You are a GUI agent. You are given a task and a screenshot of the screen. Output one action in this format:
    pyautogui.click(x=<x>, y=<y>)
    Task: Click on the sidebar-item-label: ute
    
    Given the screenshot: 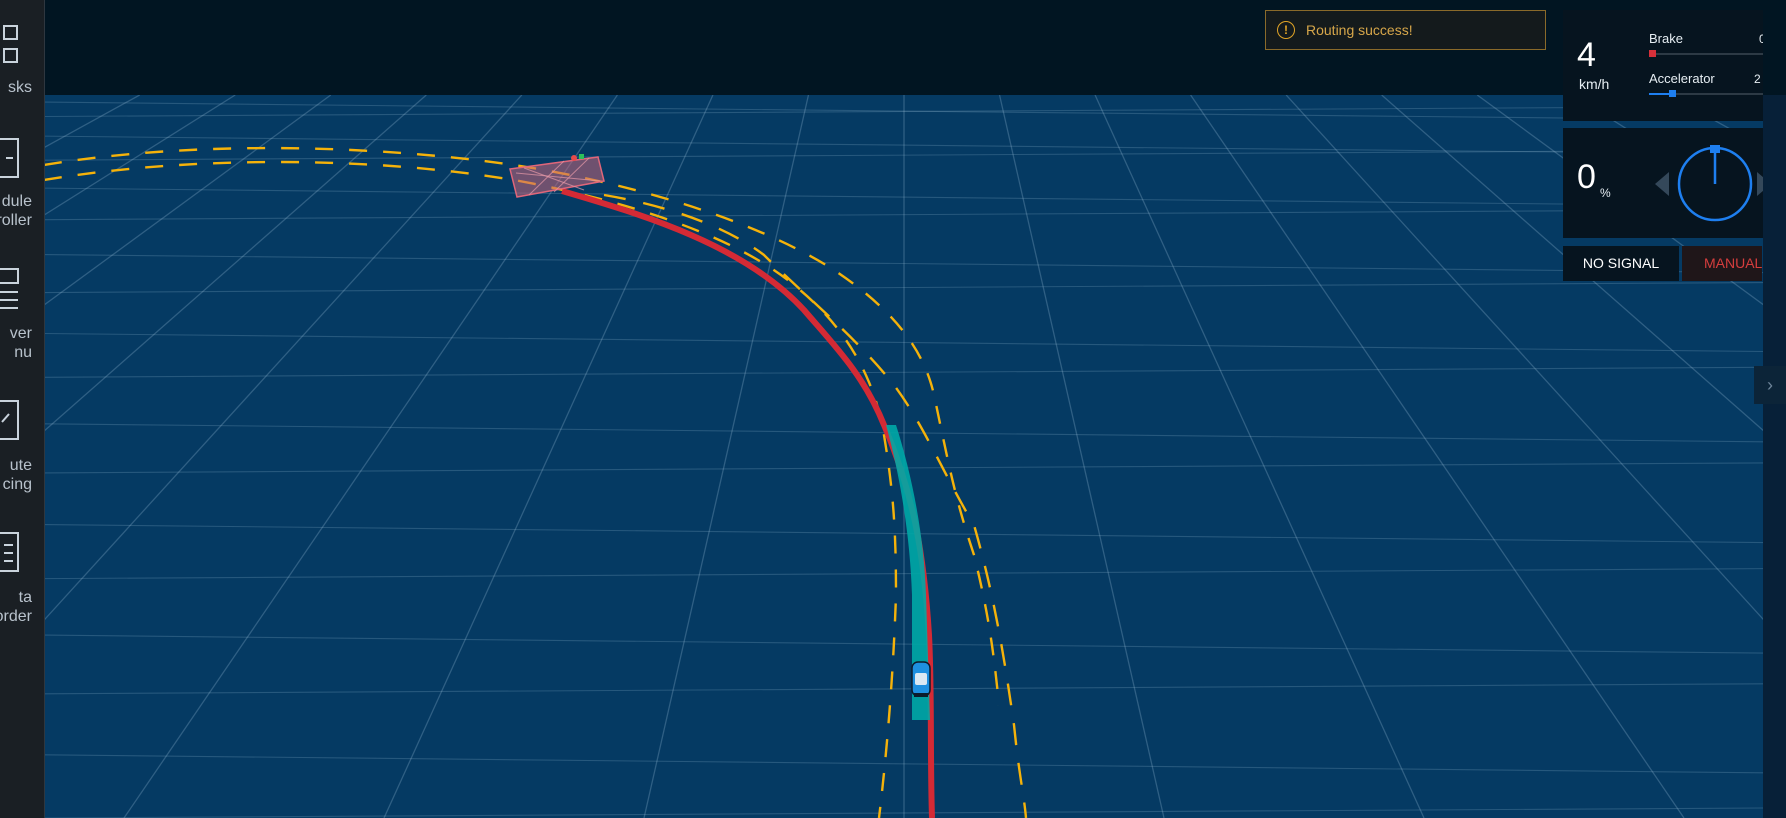 What is the action you would take?
    pyautogui.click(x=20, y=465)
    